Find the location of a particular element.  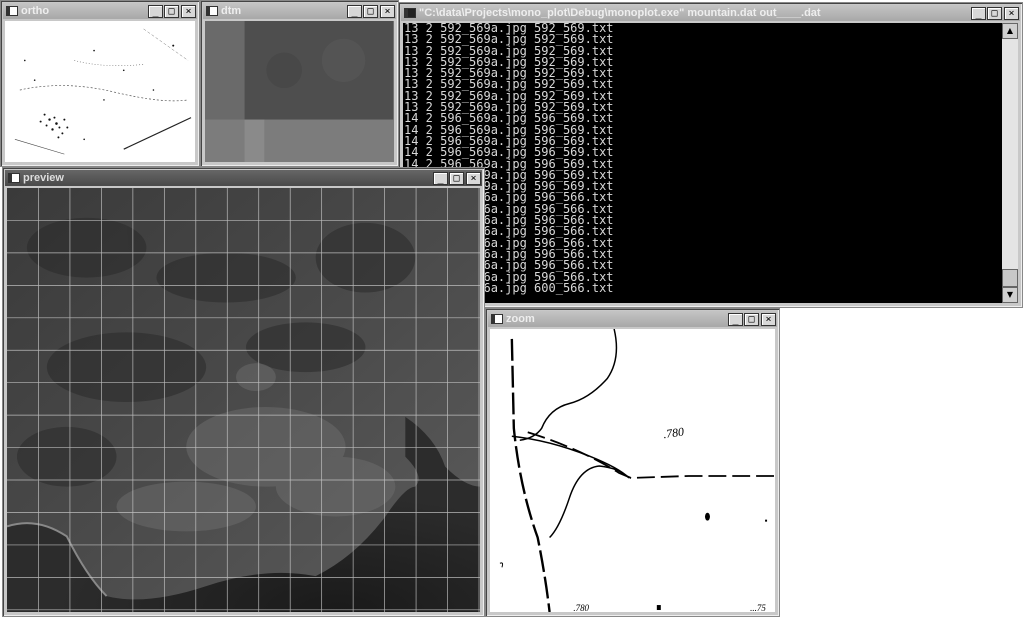

ortho-canvas is located at coordinates (100, 91).